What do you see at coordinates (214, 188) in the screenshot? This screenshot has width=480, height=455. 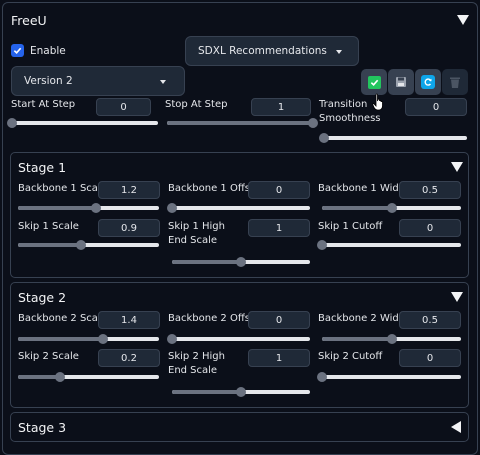 I see `backbone-1-offset-label: Backbone 1 Offset` at bounding box center [214, 188].